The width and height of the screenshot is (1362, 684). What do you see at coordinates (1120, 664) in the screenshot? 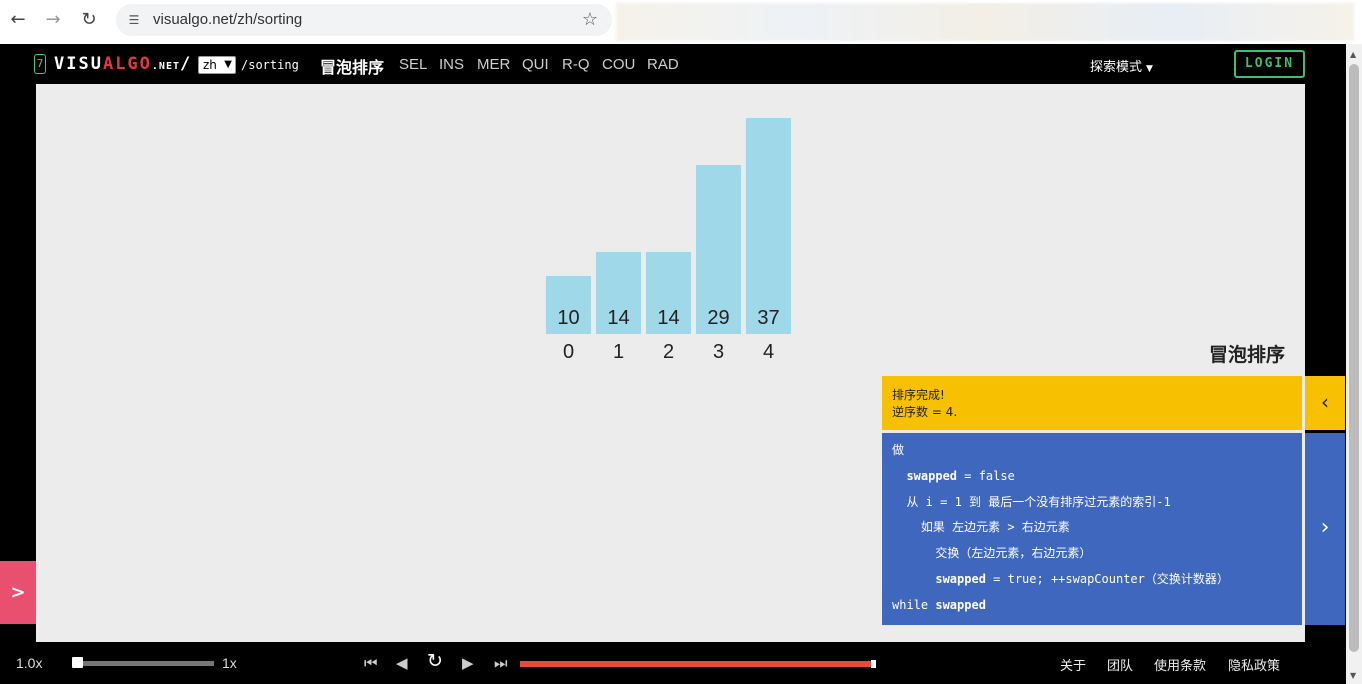
I see `team-link: 团队` at bounding box center [1120, 664].